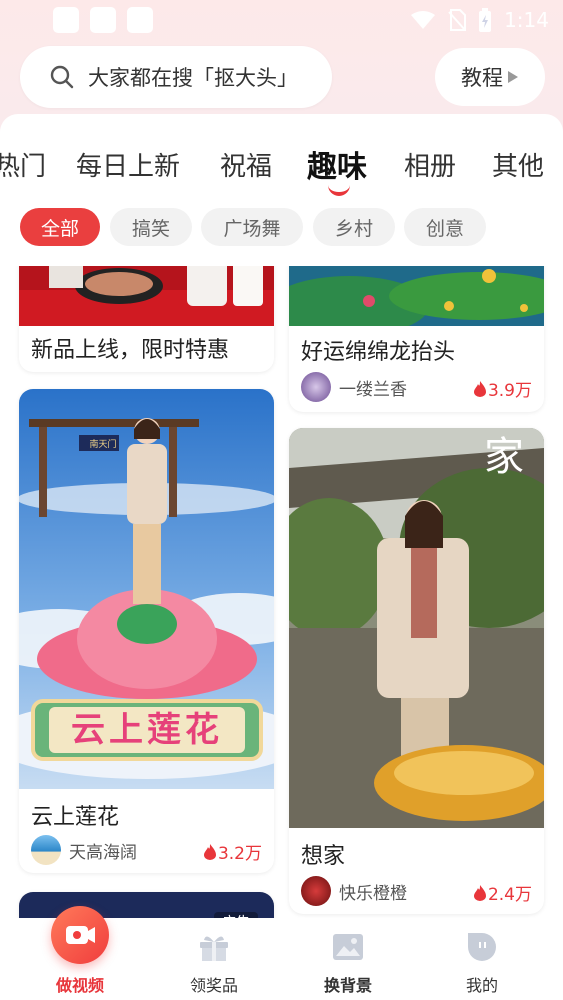  I want to click on nav-profile: 我的, so click(482, 959).